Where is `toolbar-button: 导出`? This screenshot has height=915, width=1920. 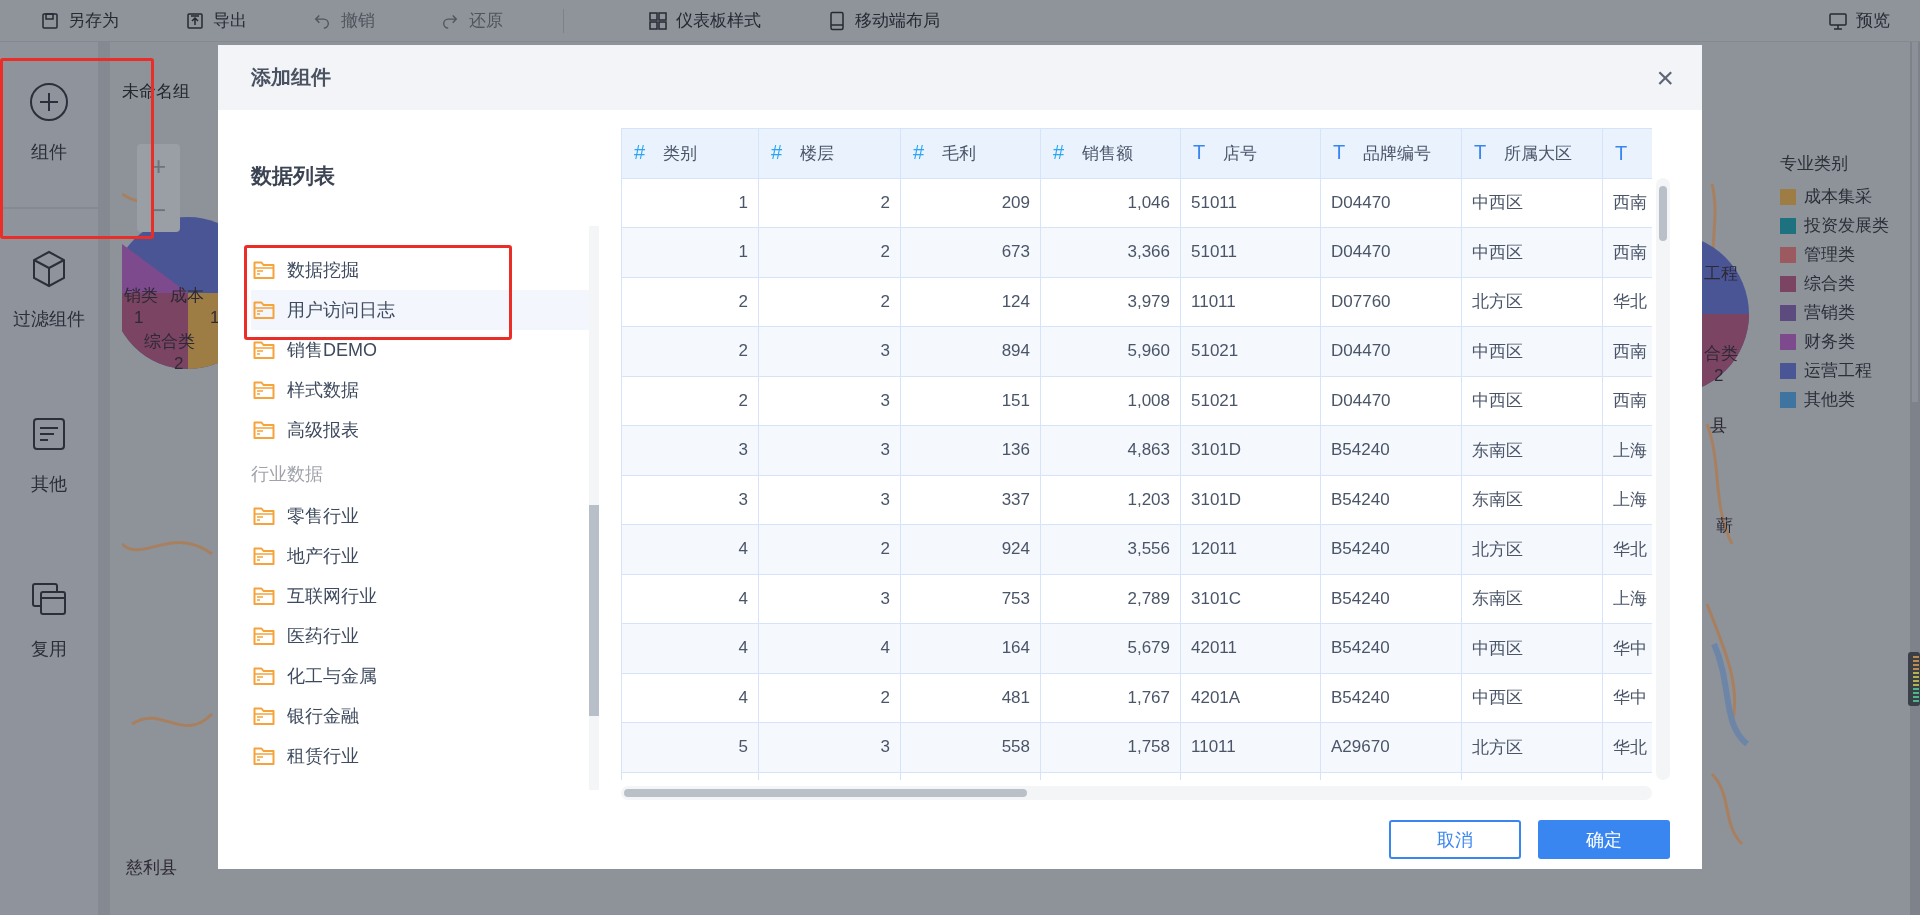 toolbar-button: 导出 is located at coordinates (216, 20).